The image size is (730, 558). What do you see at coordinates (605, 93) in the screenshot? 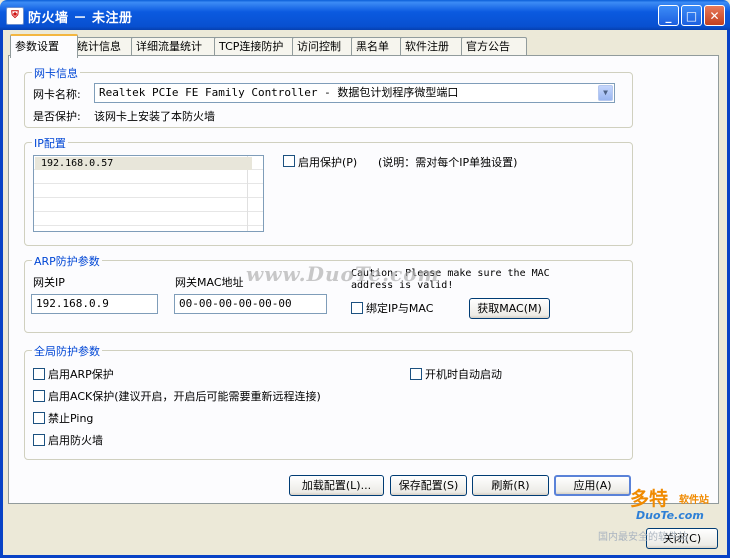
I see `chevron-down-icon: ▼` at bounding box center [605, 93].